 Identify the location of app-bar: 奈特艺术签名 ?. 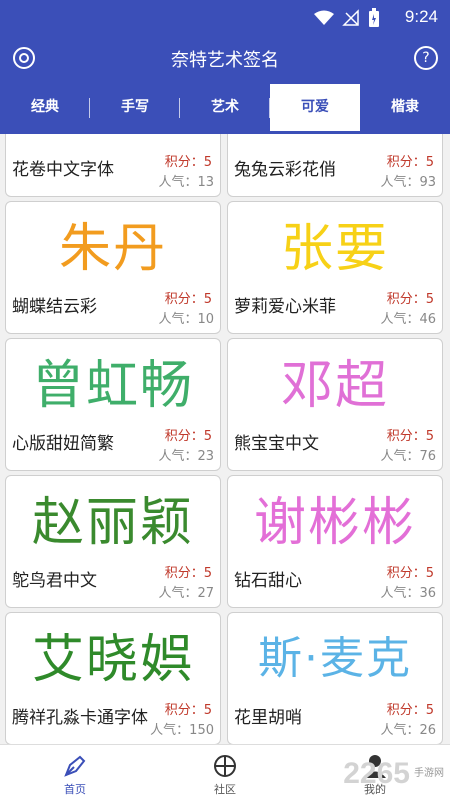
(225, 59).